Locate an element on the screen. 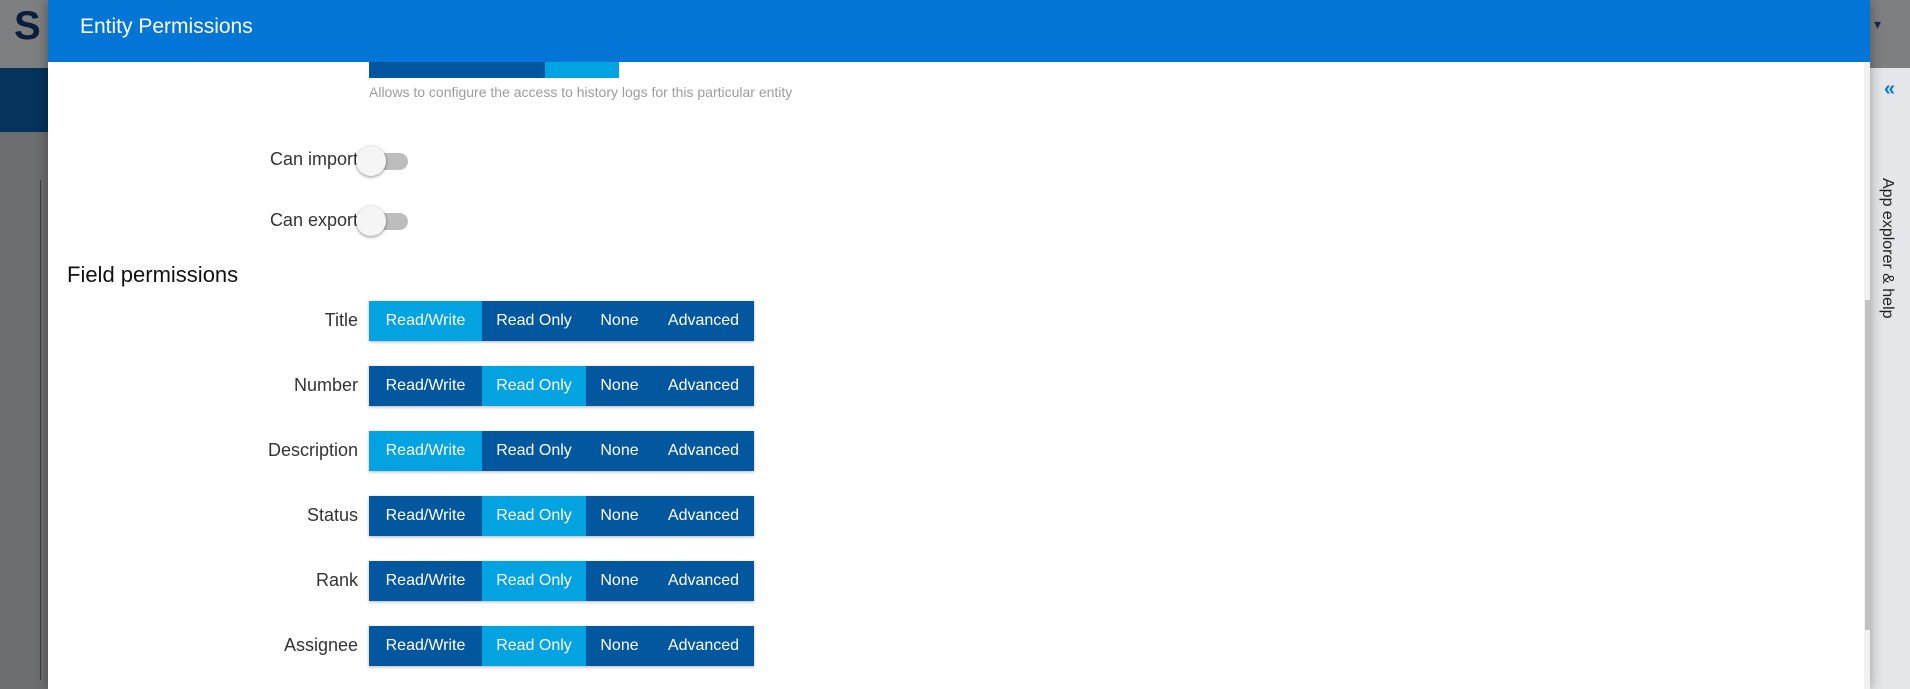 The image size is (1910, 689). can-export-toggle is located at coordinates (384, 221).